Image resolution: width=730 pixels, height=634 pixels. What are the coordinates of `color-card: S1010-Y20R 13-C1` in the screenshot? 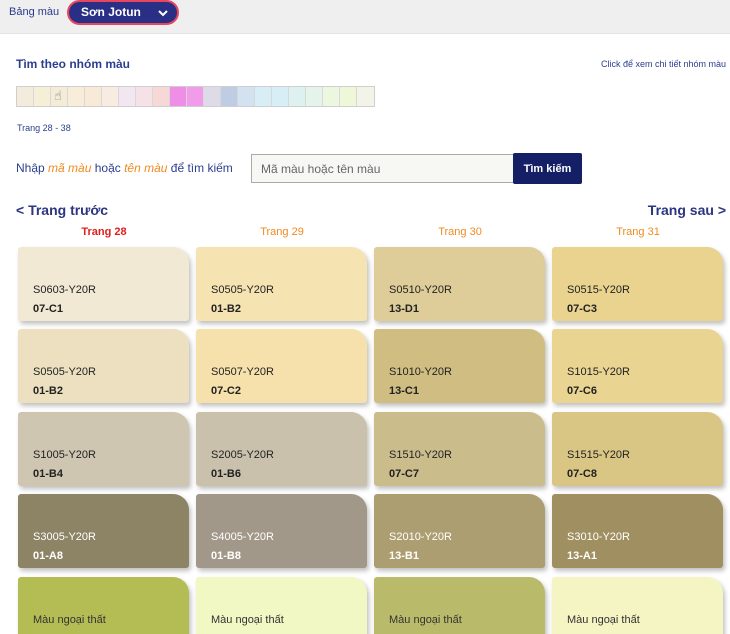 It's located at (459, 366).